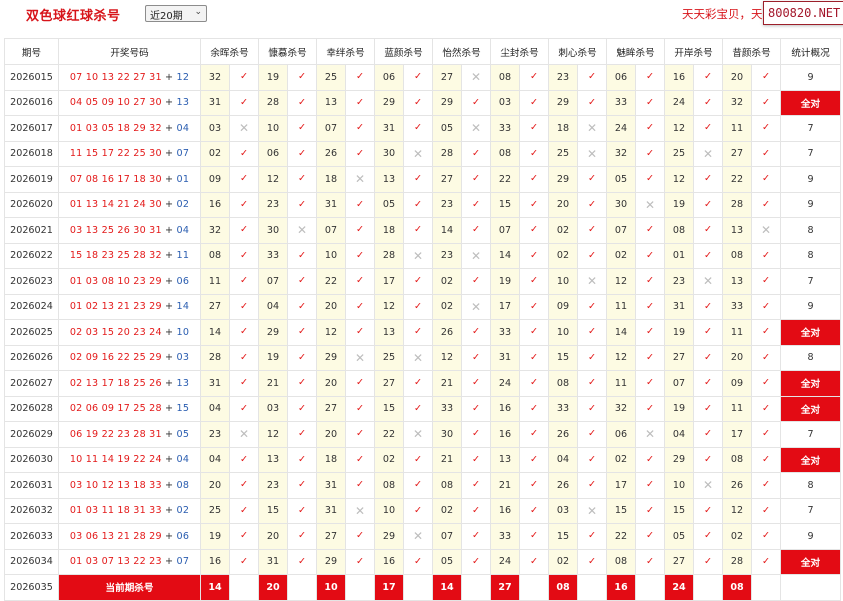  Describe the element at coordinates (621, 485) in the screenshot. I see `kill-number: 17` at that location.